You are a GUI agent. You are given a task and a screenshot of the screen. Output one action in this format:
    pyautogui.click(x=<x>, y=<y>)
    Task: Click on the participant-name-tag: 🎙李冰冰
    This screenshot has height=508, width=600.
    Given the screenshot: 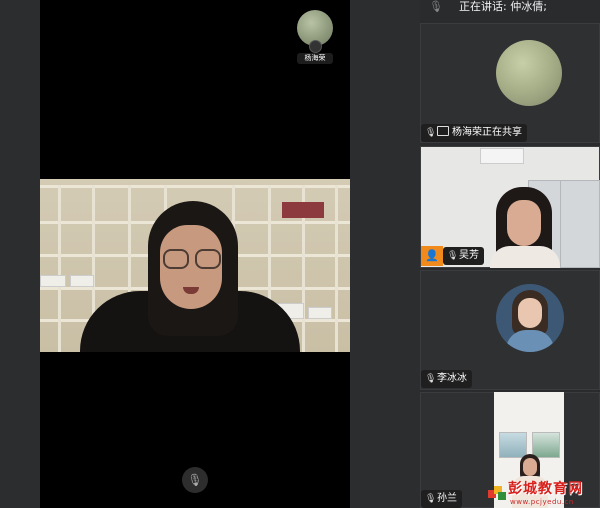 What is the action you would take?
    pyautogui.click(x=446, y=379)
    